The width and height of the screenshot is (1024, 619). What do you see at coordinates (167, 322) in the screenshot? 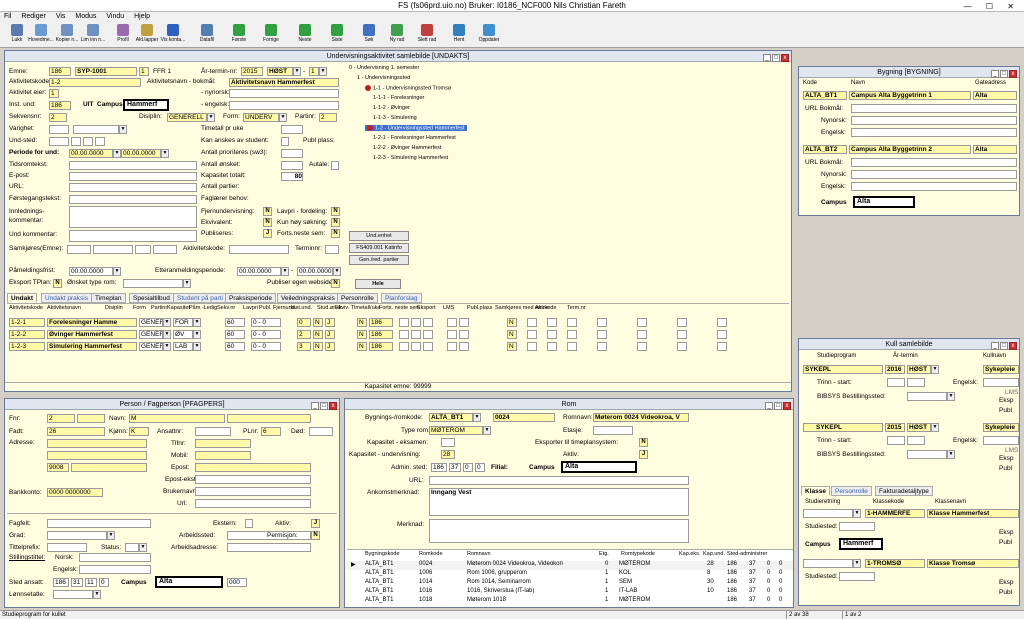
I see `undakt-disiplin-dropdown: ▼` at bounding box center [167, 322].